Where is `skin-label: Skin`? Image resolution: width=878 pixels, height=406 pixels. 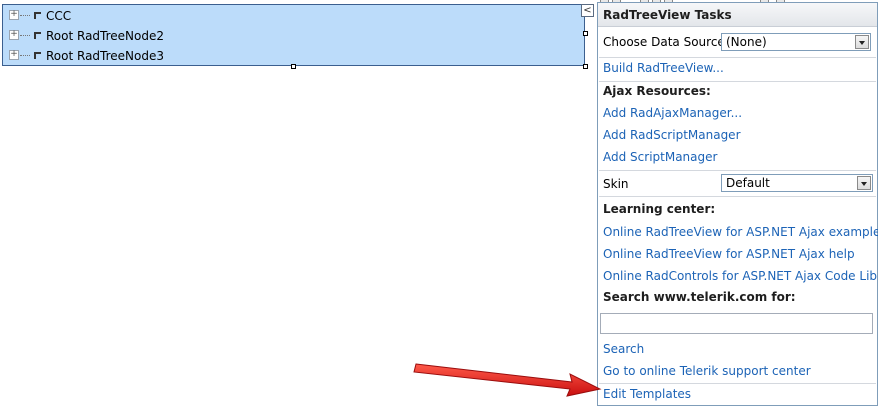 skin-label: Skin is located at coordinates (616, 184).